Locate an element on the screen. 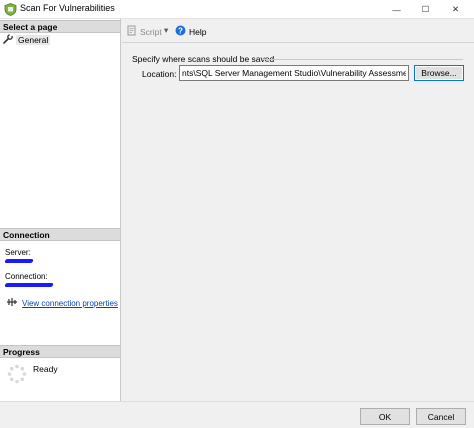 Image resolution: width=474 pixels, height=428 pixels. page-item-label: General is located at coordinates (33, 40).